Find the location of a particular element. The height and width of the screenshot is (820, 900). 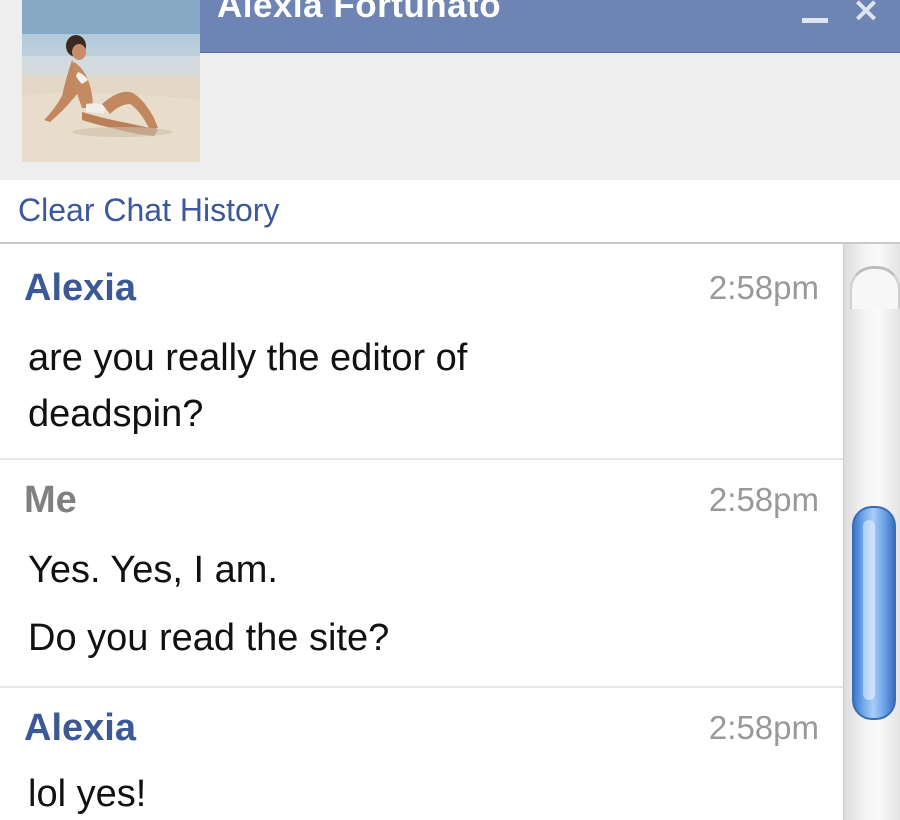

profile-photo is located at coordinates (111, 81).